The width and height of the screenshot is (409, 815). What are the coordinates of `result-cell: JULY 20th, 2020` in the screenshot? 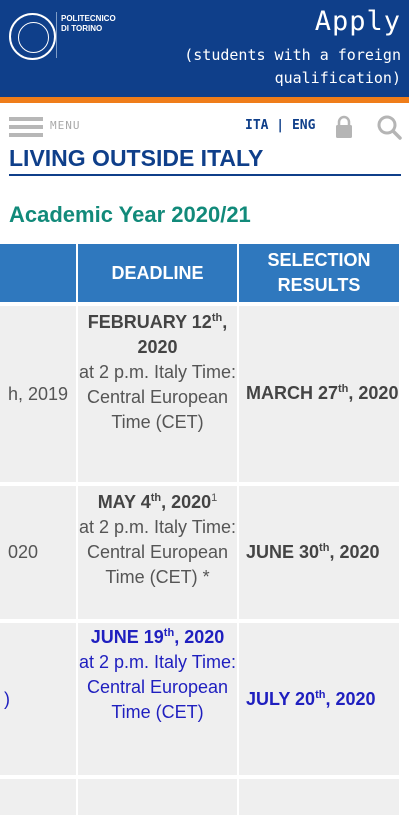 It's located at (319, 699).